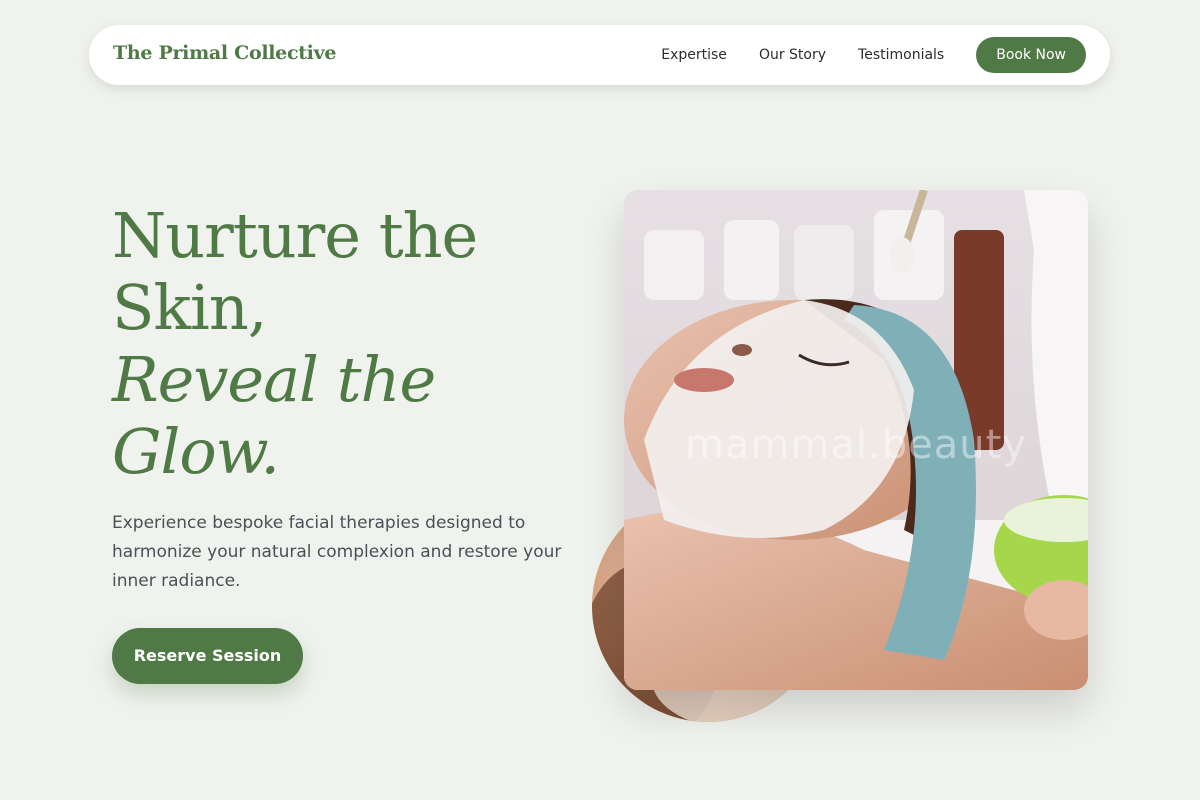 The image size is (1200, 800). What do you see at coordinates (694, 55) in the screenshot?
I see `nav-link-expertise: Expertise` at bounding box center [694, 55].